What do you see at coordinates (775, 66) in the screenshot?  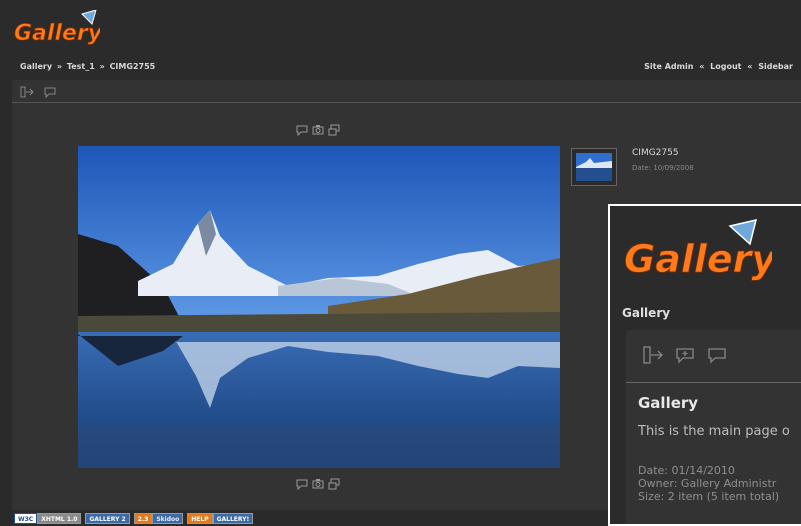 I see `sidebar-link: Sidebar` at bounding box center [775, 66].